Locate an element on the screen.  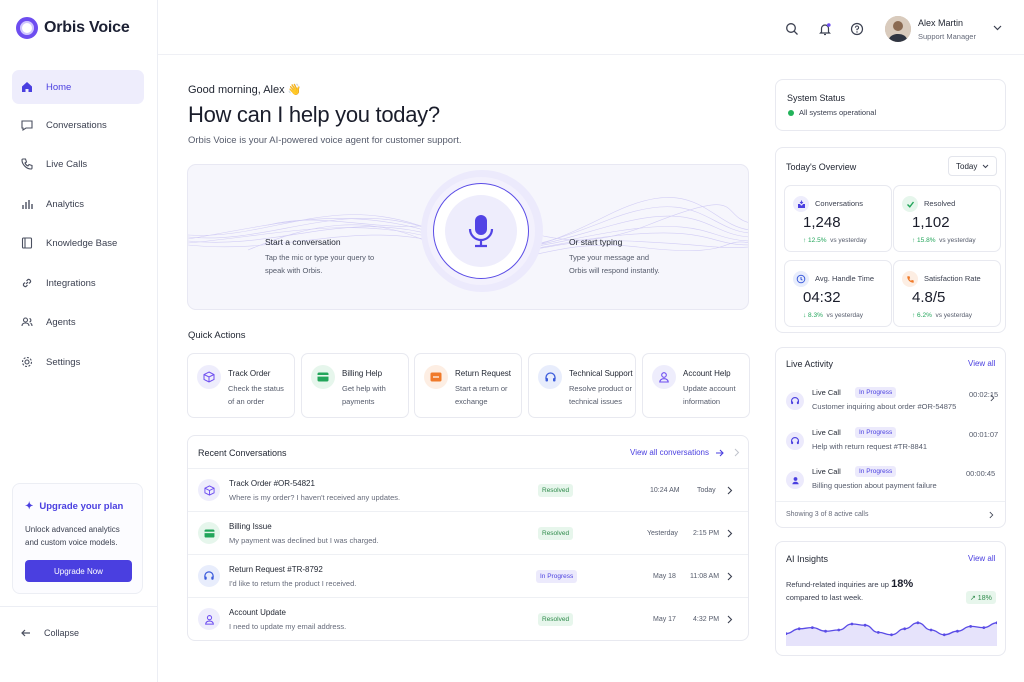
quick-action-title: Billing Help is located at coordinates (362, 373).